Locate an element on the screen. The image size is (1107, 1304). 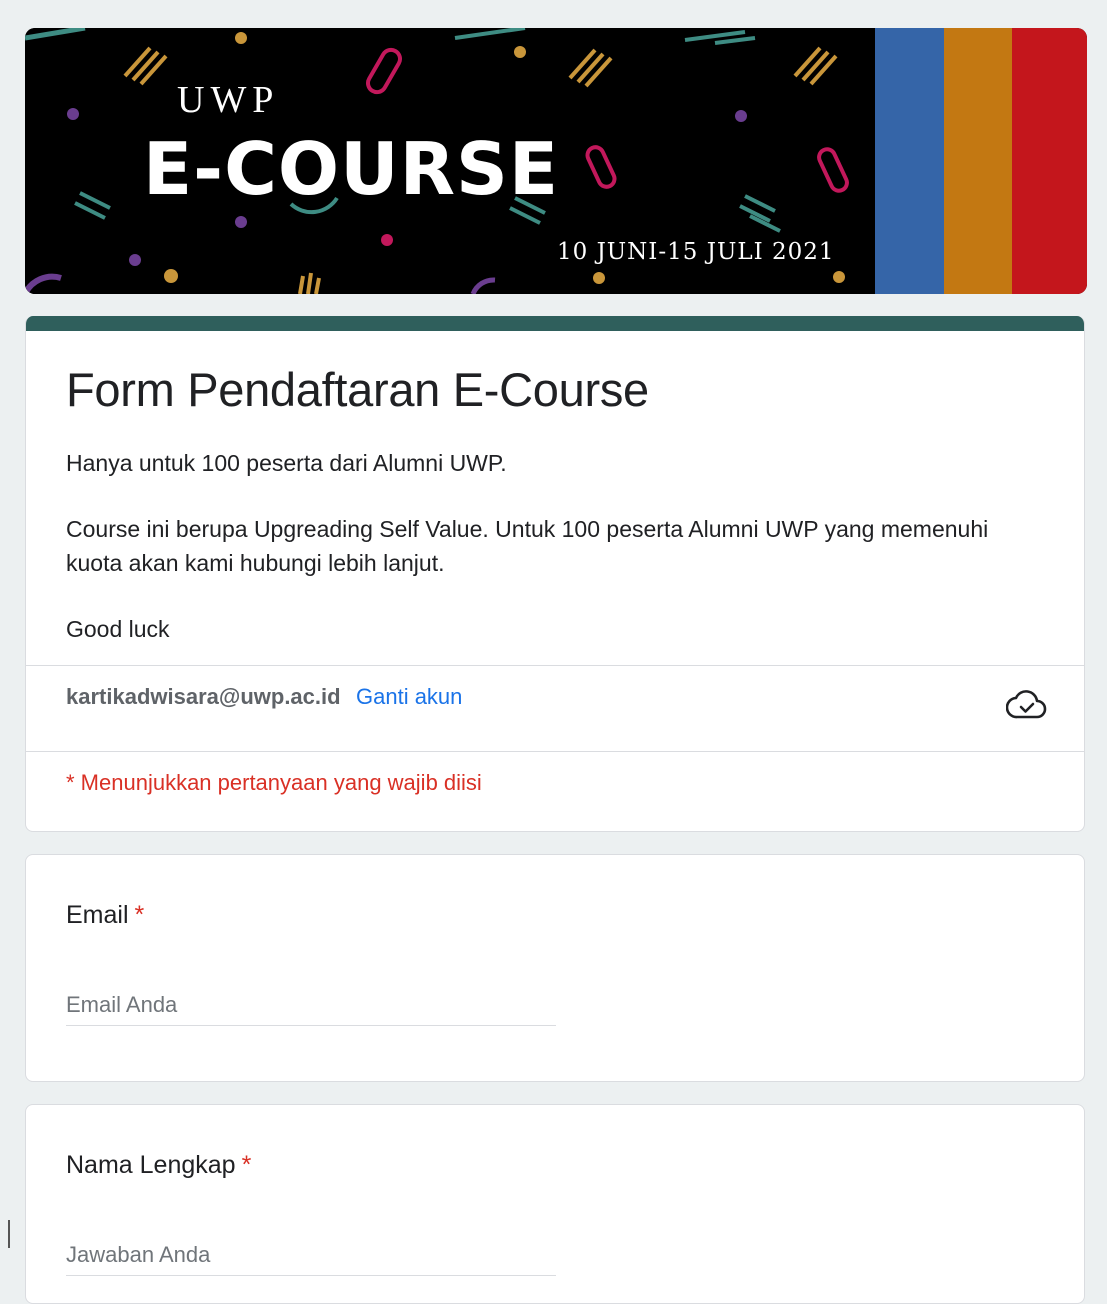
question-card-full-name: Nama Lengkap * is located at coordinates (555, 1204).